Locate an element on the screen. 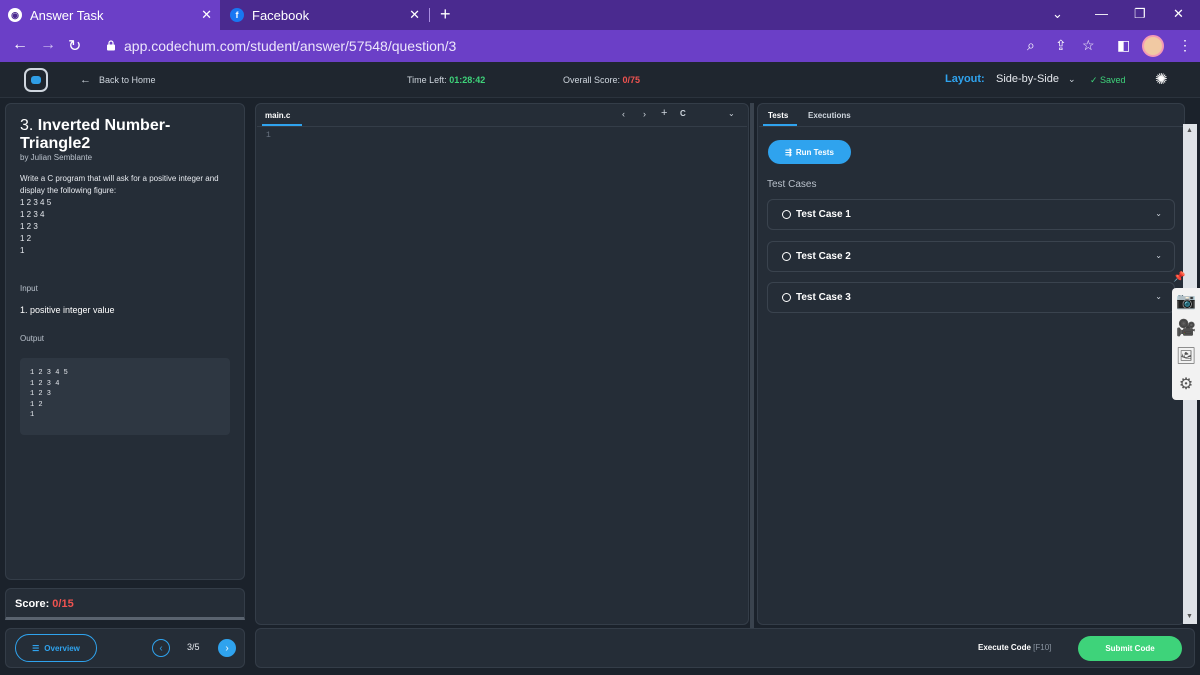 This screenshot has width=1200, height=675. tab-tests: Tests is located at coordinates (778, 115).